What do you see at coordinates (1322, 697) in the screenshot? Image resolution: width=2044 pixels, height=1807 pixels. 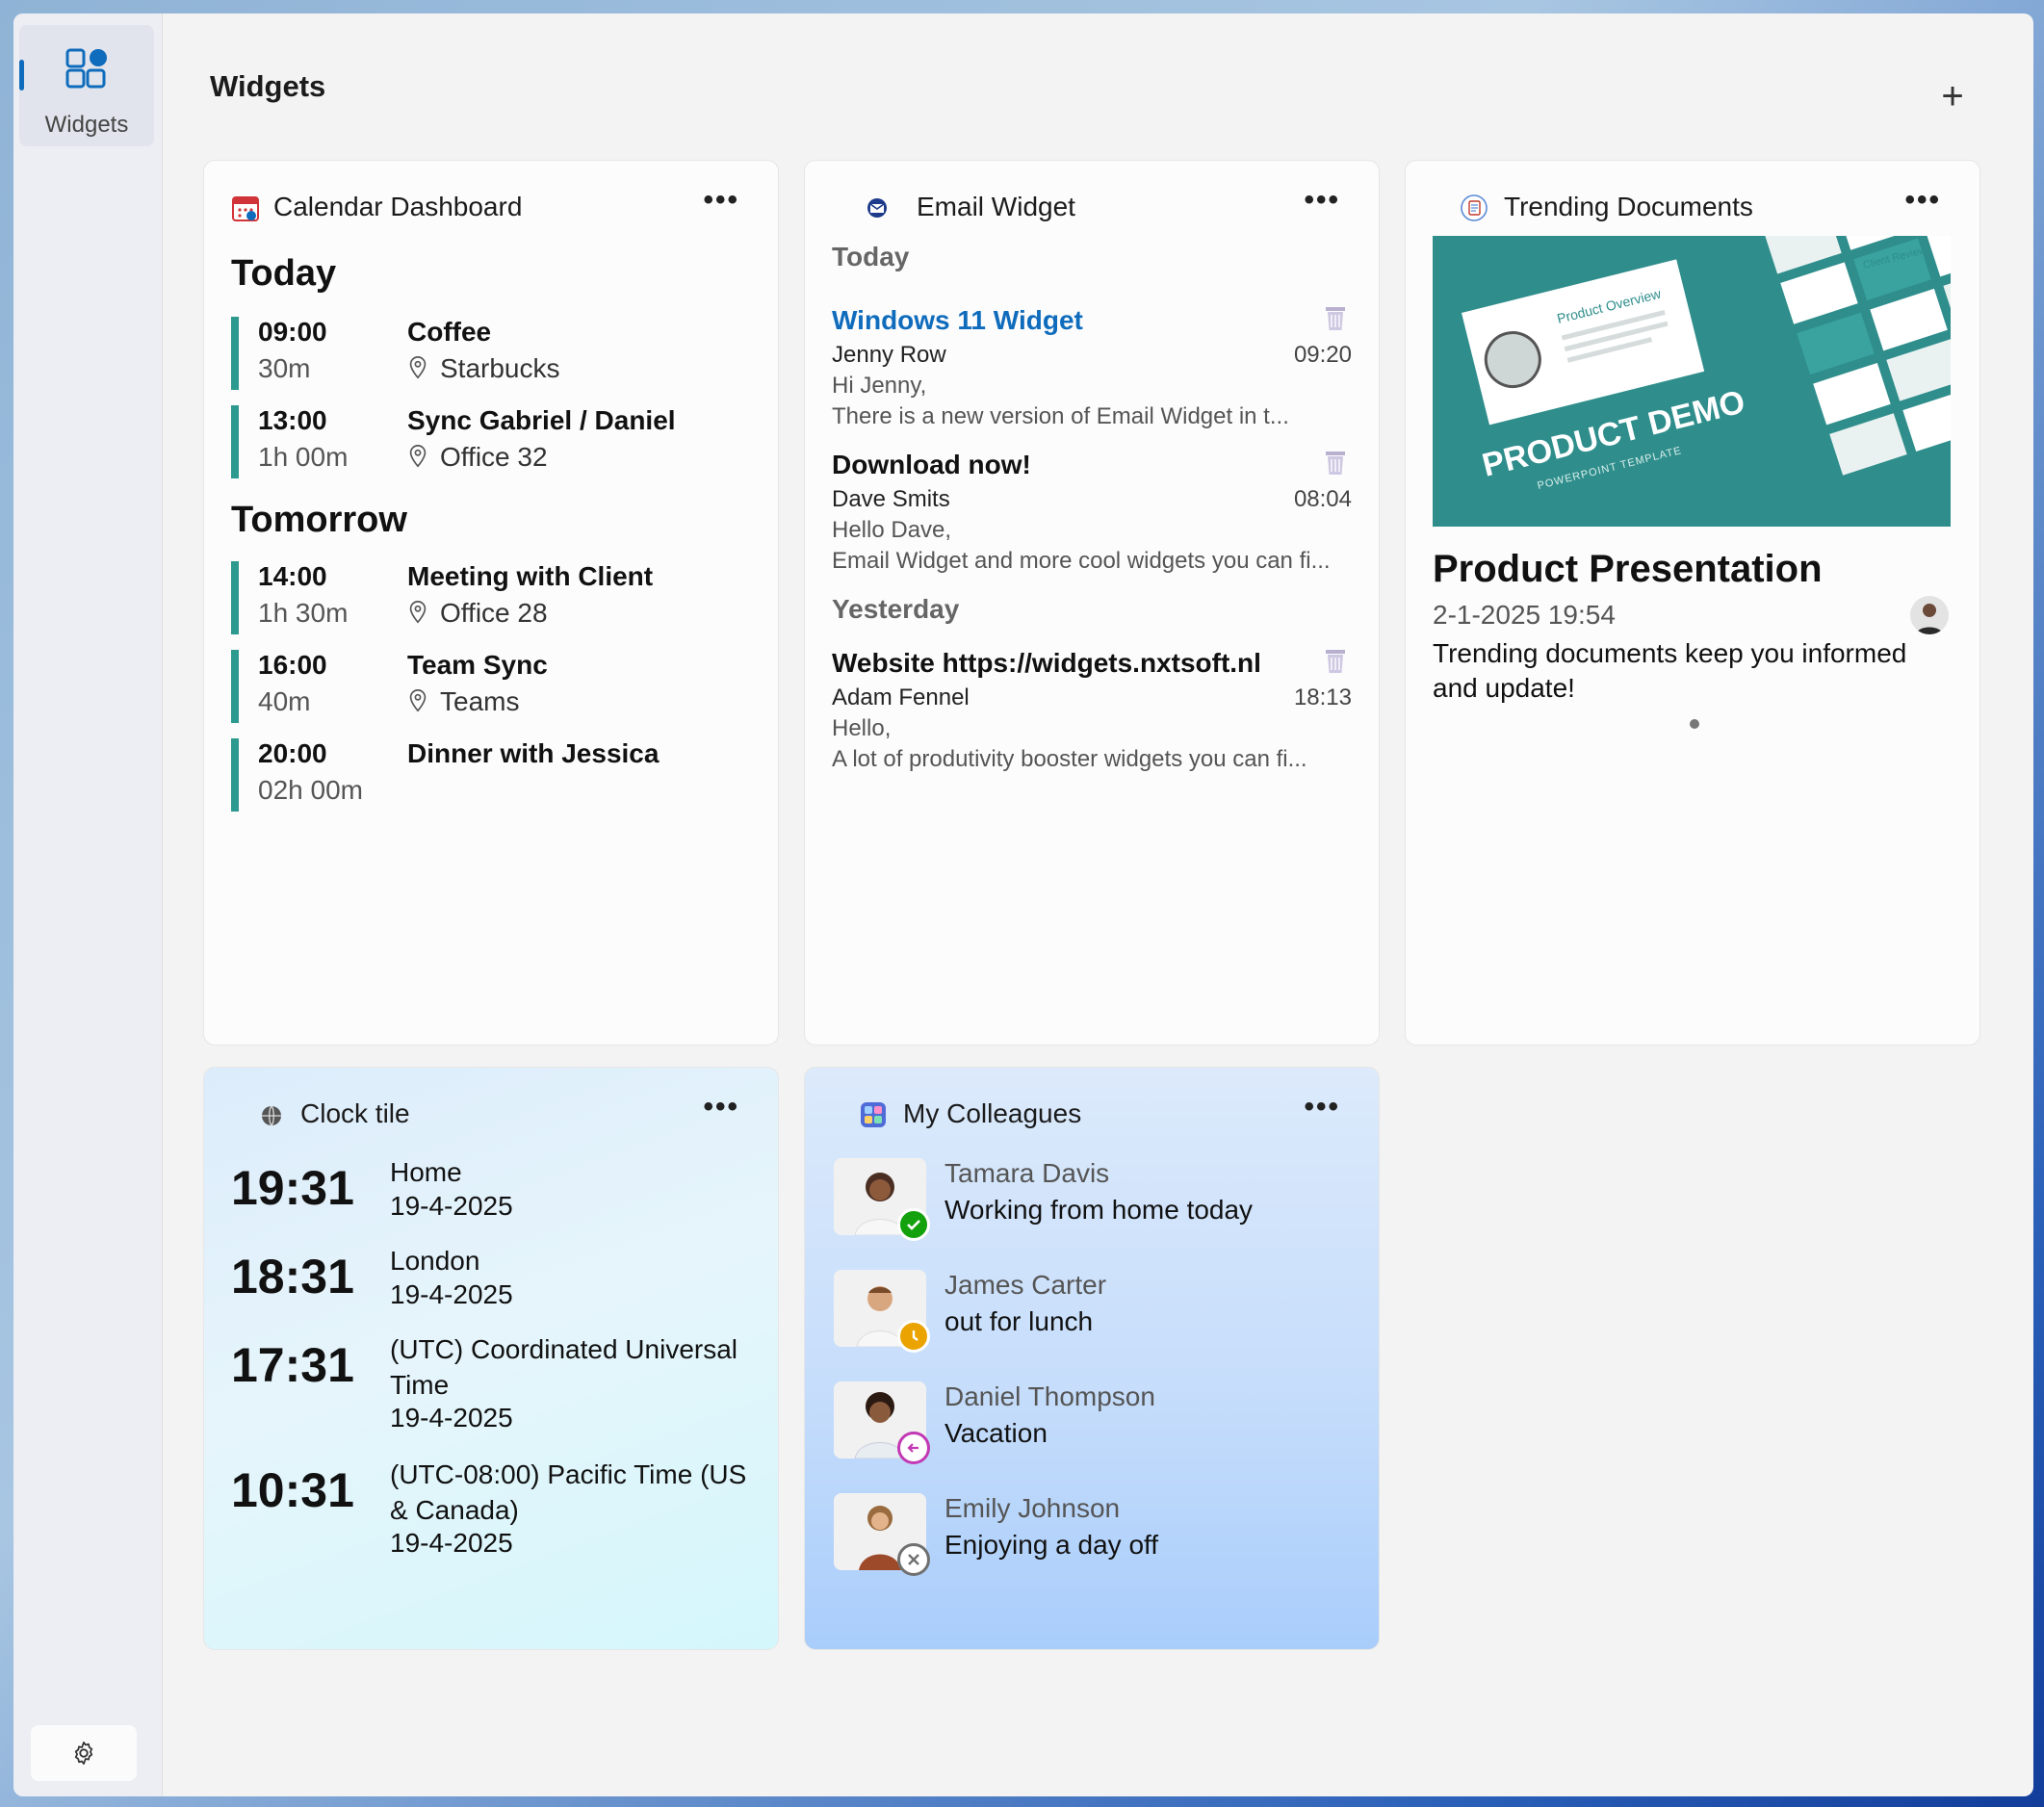 I see `email-time: 18:13` at bounding box center [1322, 697].